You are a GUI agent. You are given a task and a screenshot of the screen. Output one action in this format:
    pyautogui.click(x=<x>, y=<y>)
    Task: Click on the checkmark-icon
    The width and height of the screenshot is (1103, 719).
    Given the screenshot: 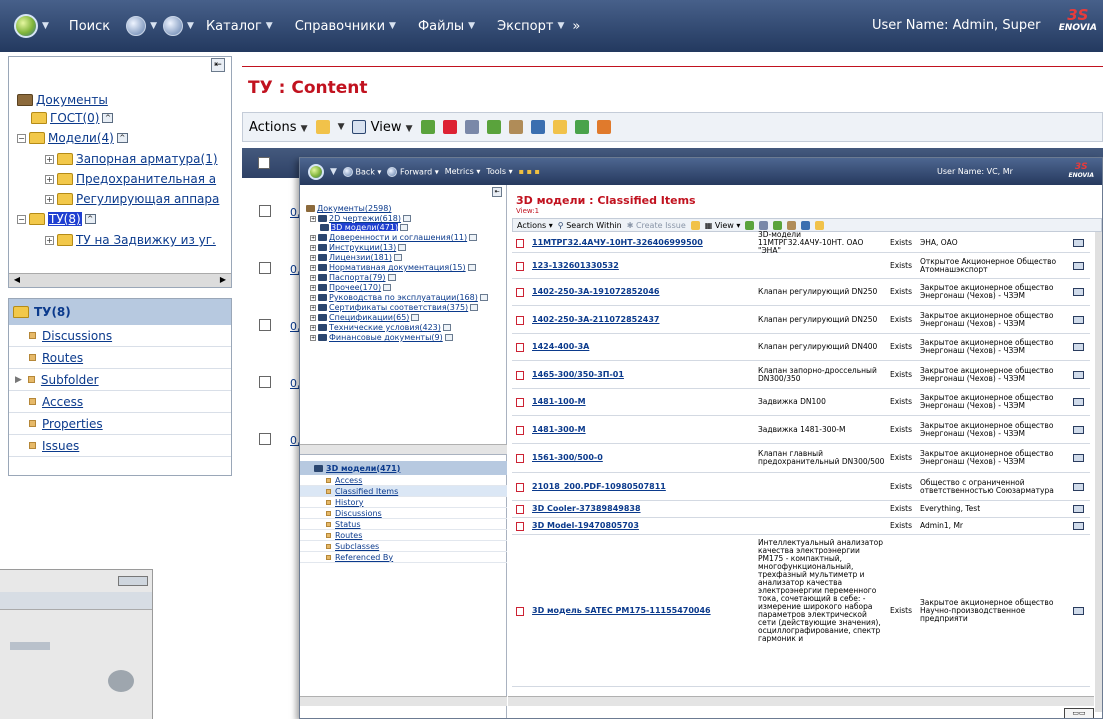 What is the action you would take?
    pyautogui.click(x=449, y=127)
    